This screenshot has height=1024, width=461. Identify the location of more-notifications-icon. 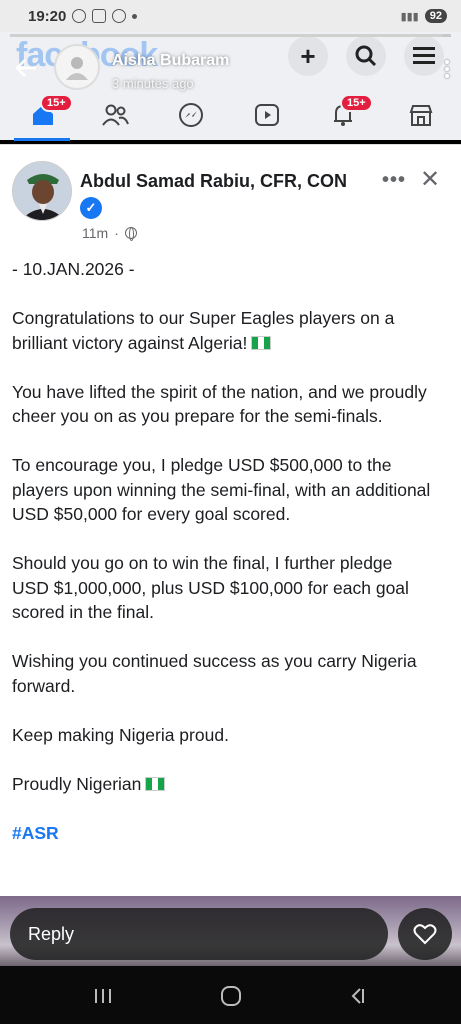
(135, 16).